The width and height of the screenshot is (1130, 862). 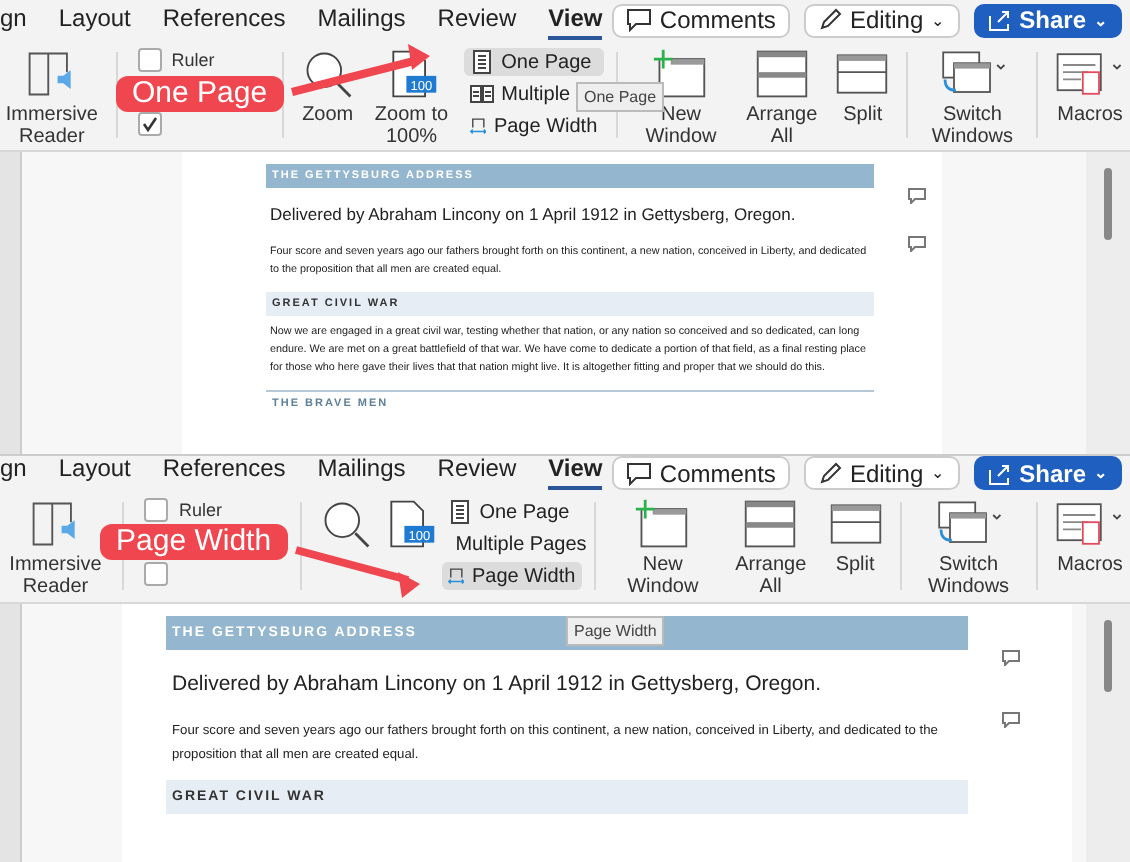 What do you see at coordinates (327, 87) in the screenshot?
I see `zoom-button: Zoom` at bounding box center [327, 87].